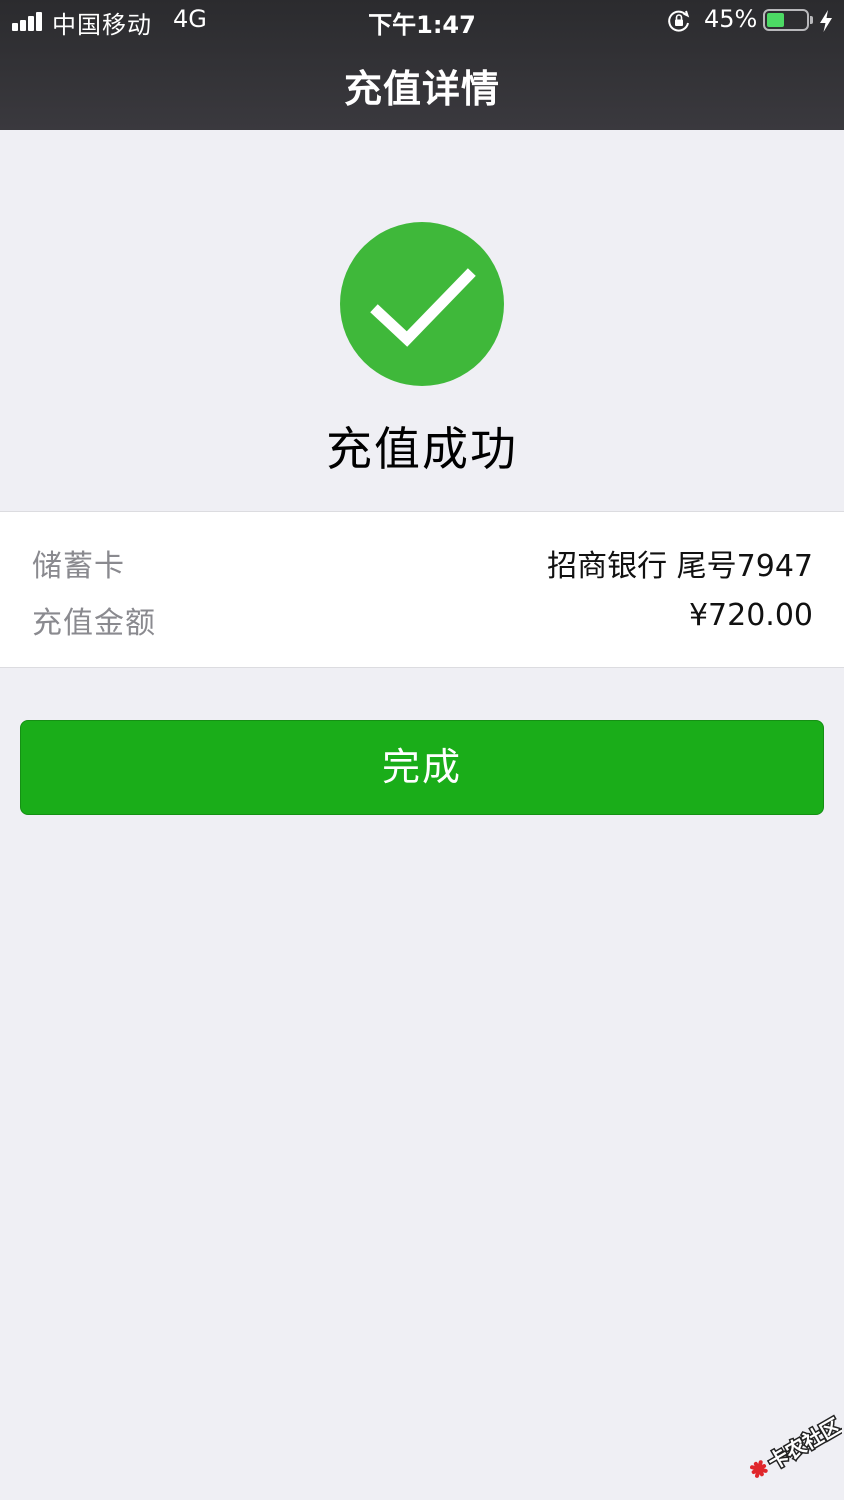  I want to click on battery-level, so click(775, 20).